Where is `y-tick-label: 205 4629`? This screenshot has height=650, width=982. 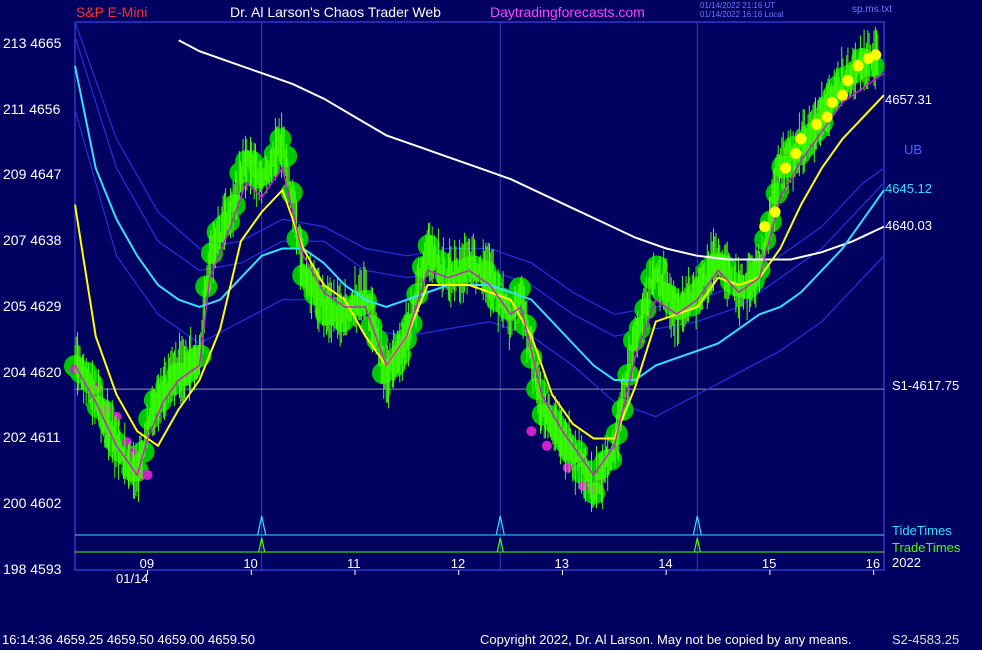
y-tick-label: 205 4629 is located at coordinates (32, 305).